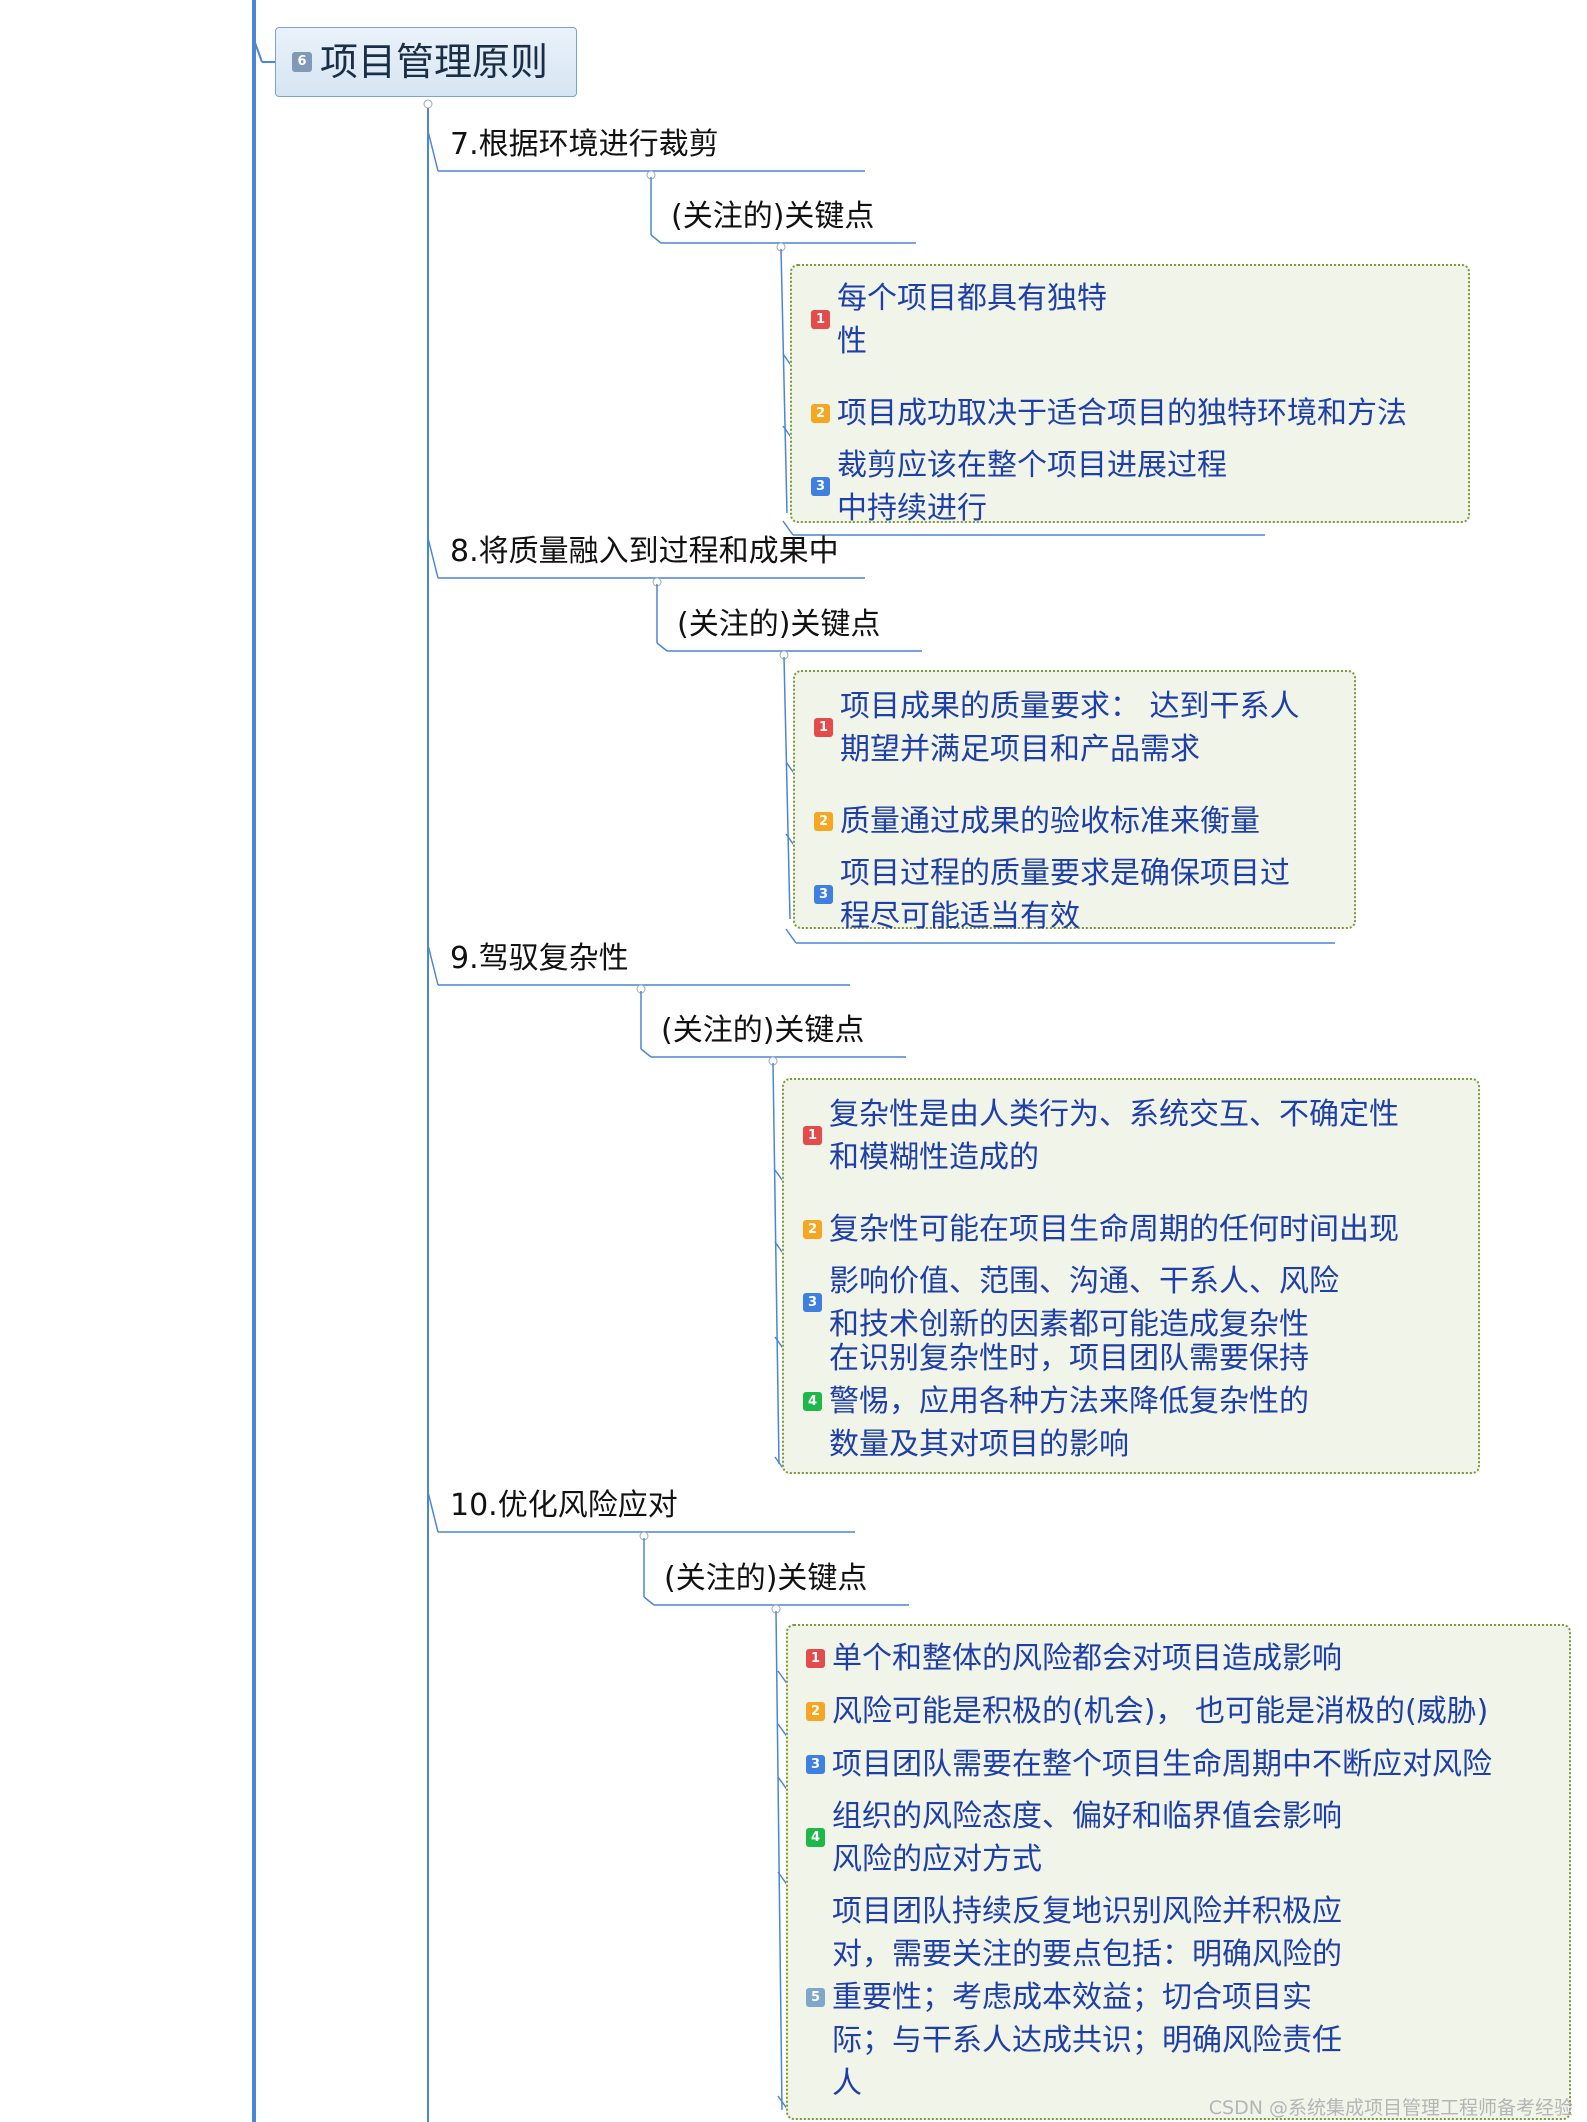  I want to click on key-point-line: 项目团队需要在整个项目生命周期中不断应对风险, so click(1162, 1764).